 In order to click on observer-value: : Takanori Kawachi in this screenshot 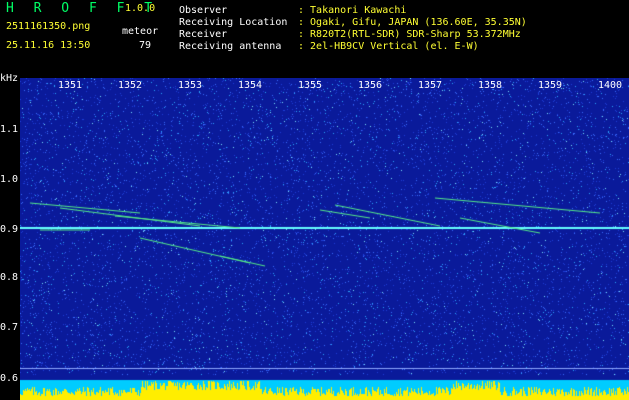, I will do `click(352, 10)`.